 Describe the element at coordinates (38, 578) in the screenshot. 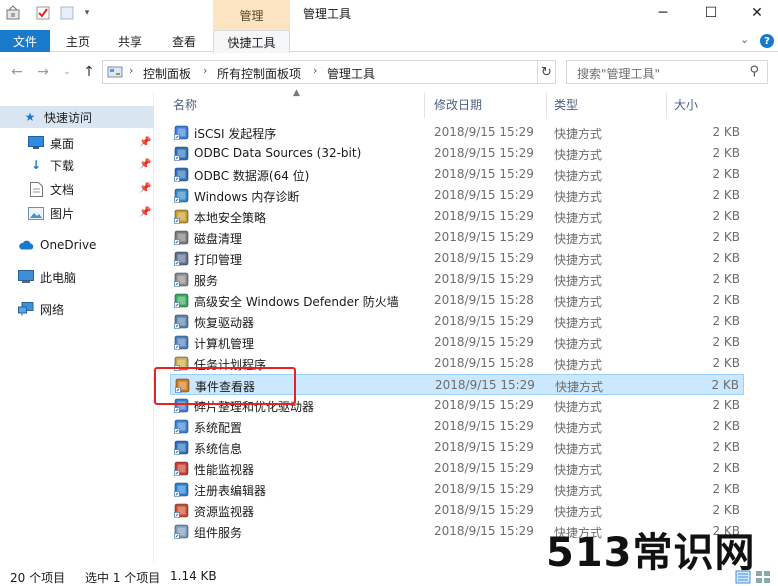

I see `status-item-count: 20 个项目` at that location.